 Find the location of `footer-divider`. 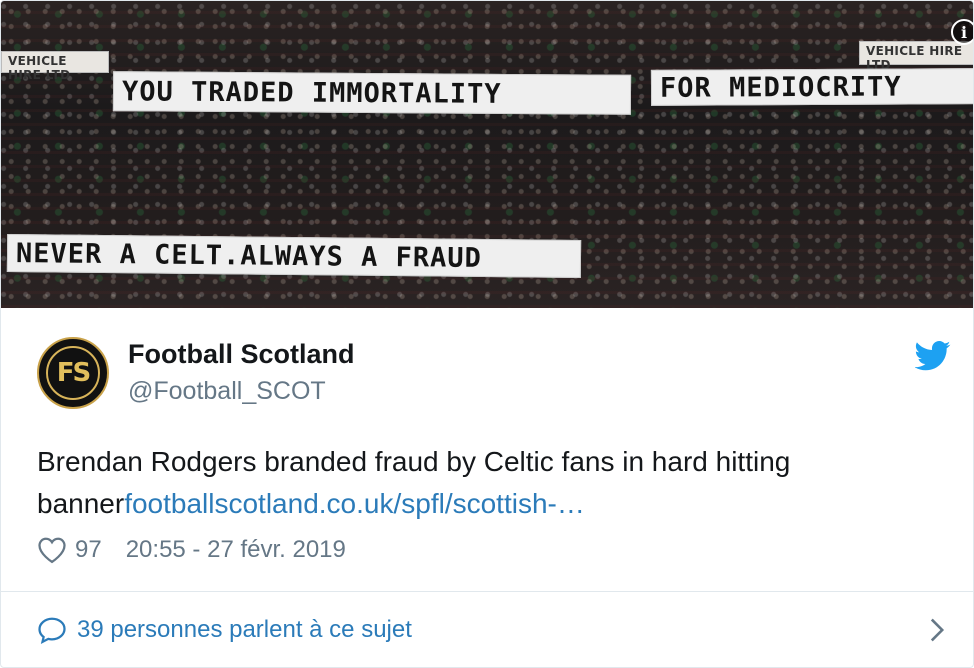

footer-divider is located at coordinates (487, 591).